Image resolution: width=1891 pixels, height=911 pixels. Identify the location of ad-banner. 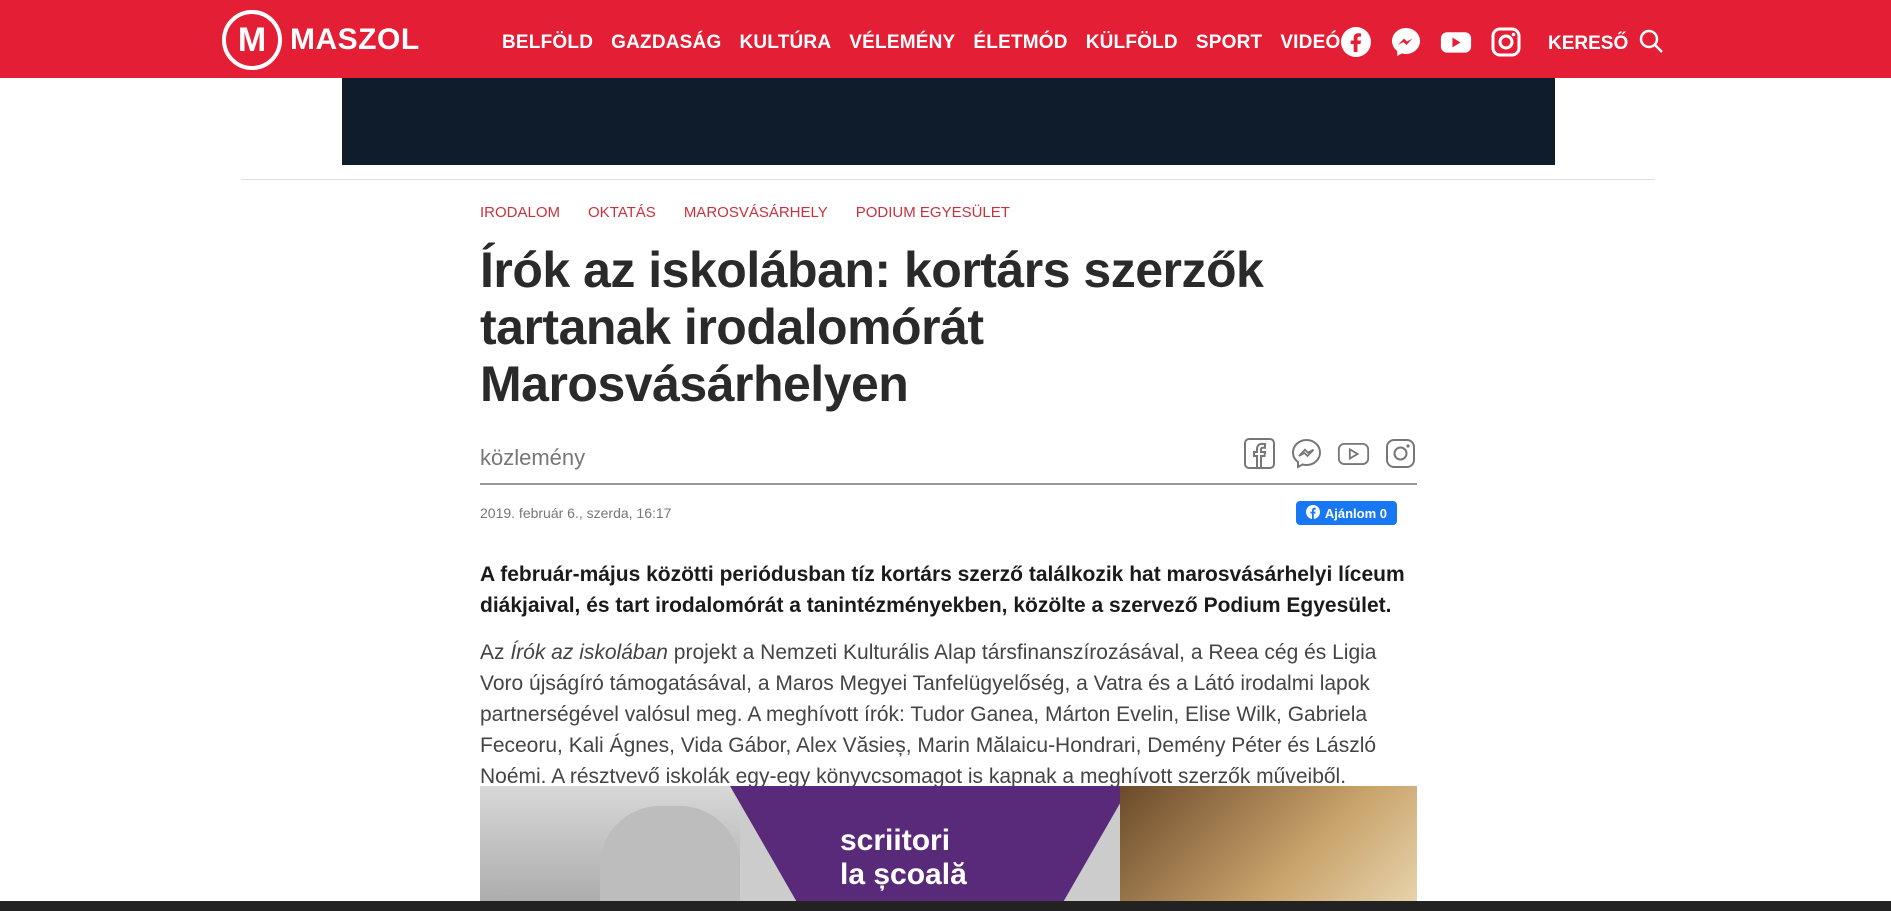
(948, 121).